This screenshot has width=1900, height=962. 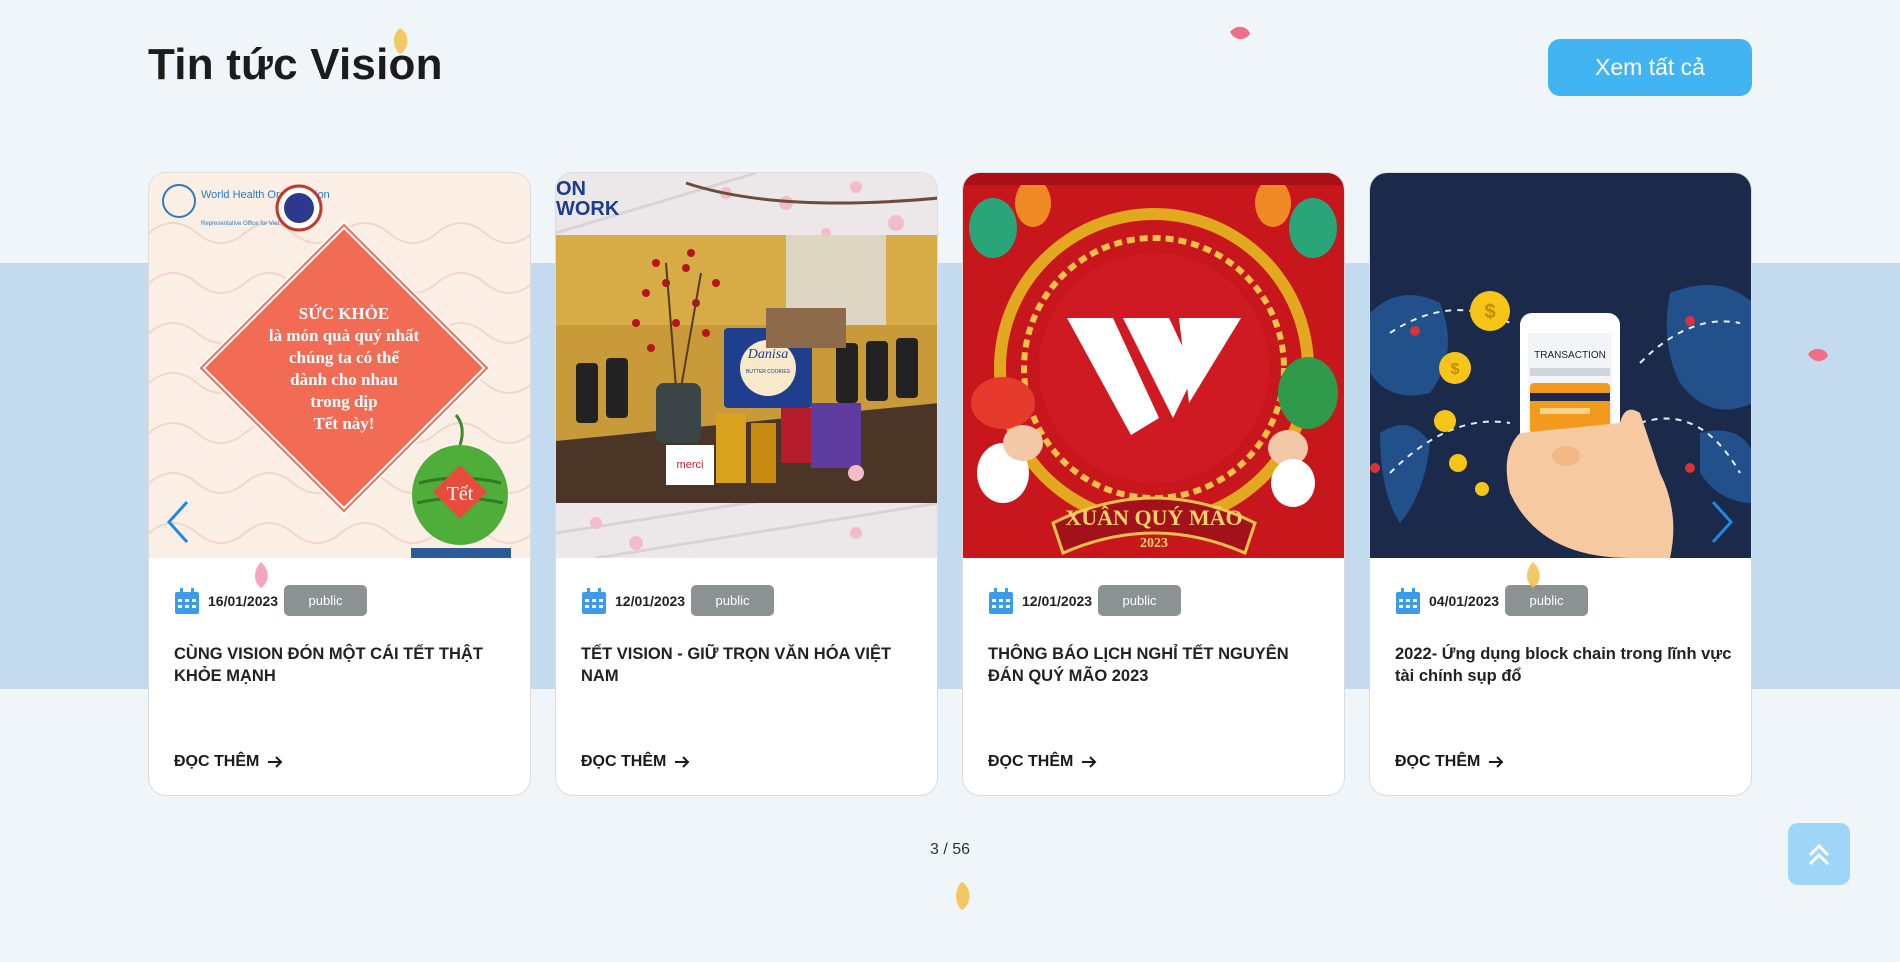 What do you see at coordinates (344, 379) in the screenshot?
I see `poster-line: dành cho nhau` at bounding box center [344, 379].